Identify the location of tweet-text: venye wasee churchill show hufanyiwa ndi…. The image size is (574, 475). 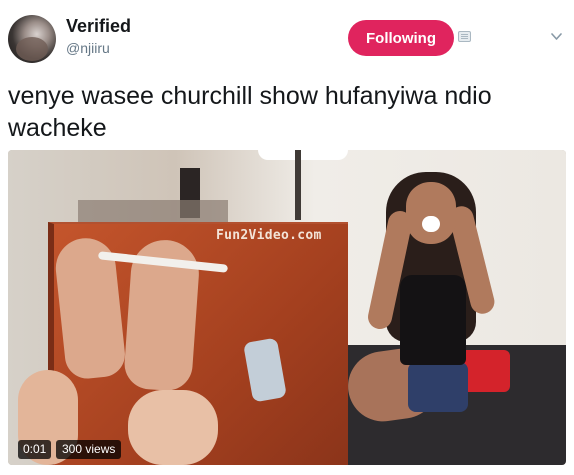
(250, 112).